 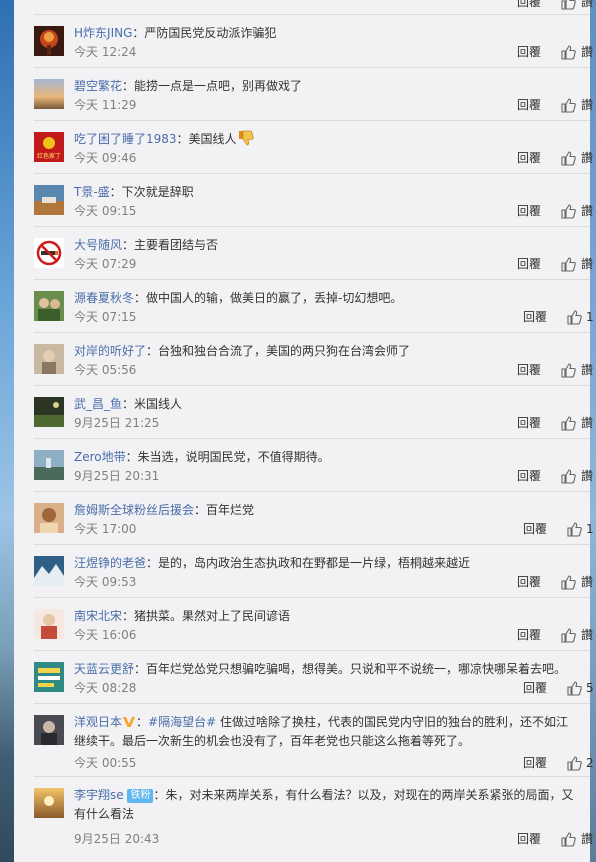 I want to click on timestamp: 今天 17:00, so click(x=105, y=529).